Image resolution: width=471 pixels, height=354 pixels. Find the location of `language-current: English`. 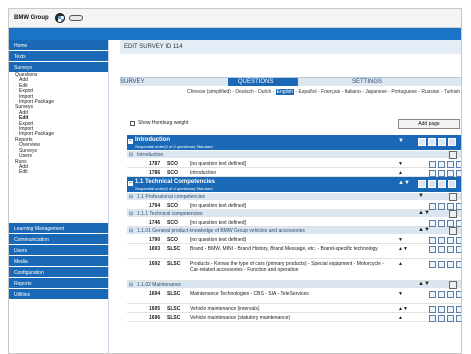

language-current: English is located at coordinates (285, 92).